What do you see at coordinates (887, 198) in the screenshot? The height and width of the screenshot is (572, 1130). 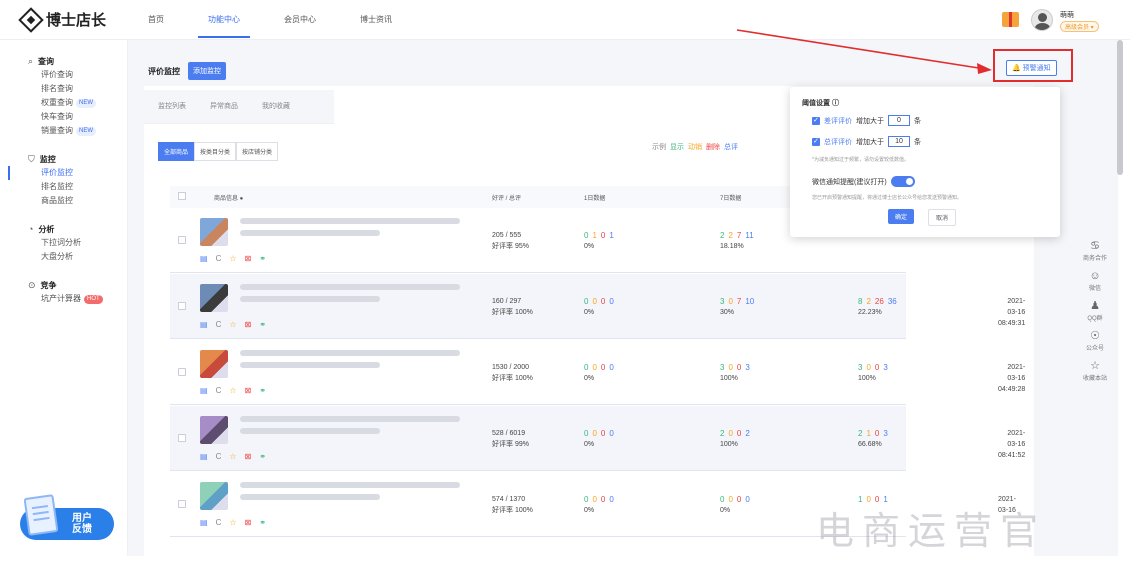 I see `wechat-note: 您已开启预警通知提醒，将通过博士店长公众号给您发送预警通知。` at bounding box center [887, 198].